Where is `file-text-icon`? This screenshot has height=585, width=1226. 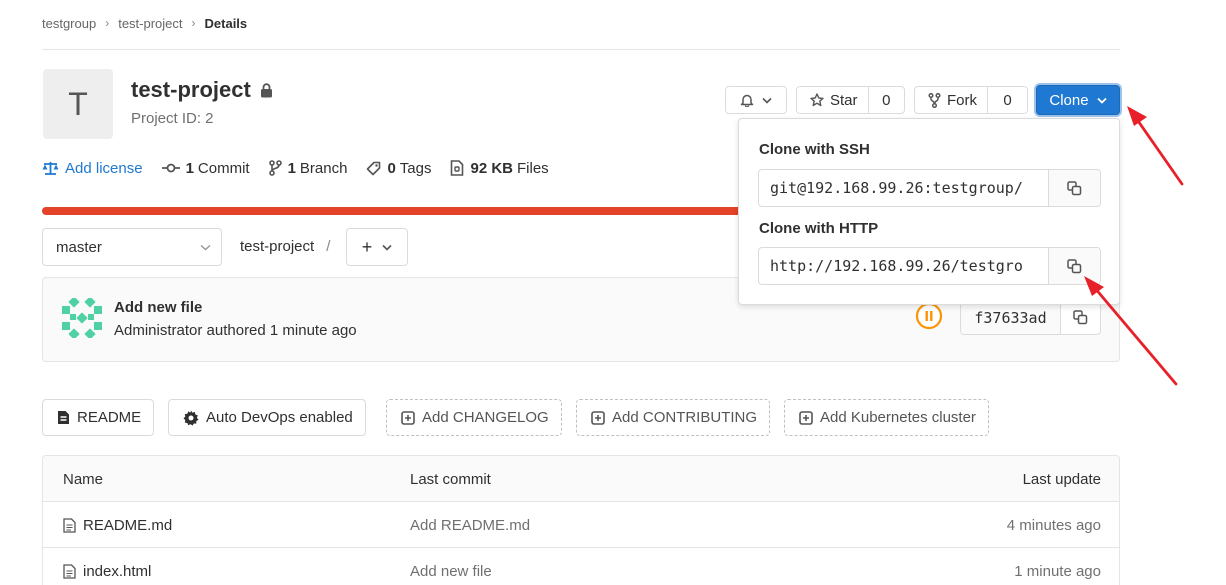 file-text-icon is located at coordinates (63, 417).